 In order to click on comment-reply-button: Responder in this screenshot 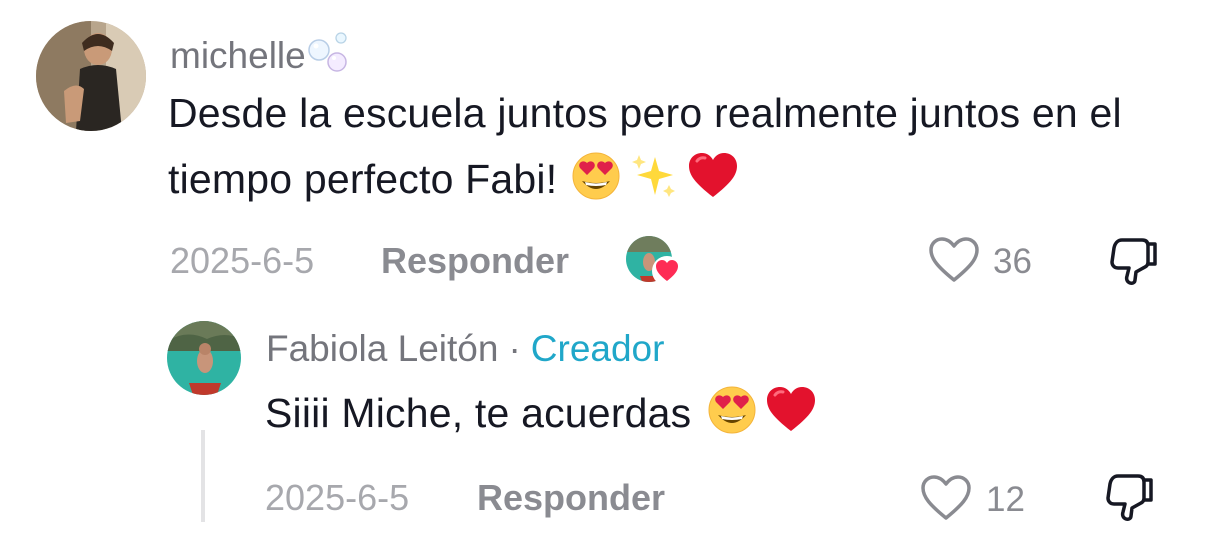, I will do `click(475, 261)`.